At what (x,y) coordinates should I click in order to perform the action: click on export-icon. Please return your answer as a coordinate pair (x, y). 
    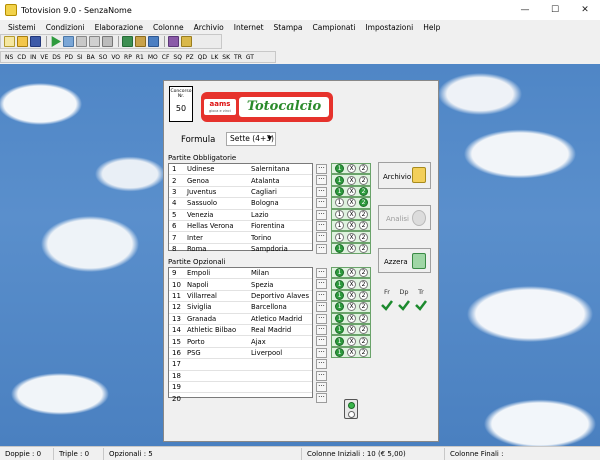
    Looking at the image, I should click on (94, 41).